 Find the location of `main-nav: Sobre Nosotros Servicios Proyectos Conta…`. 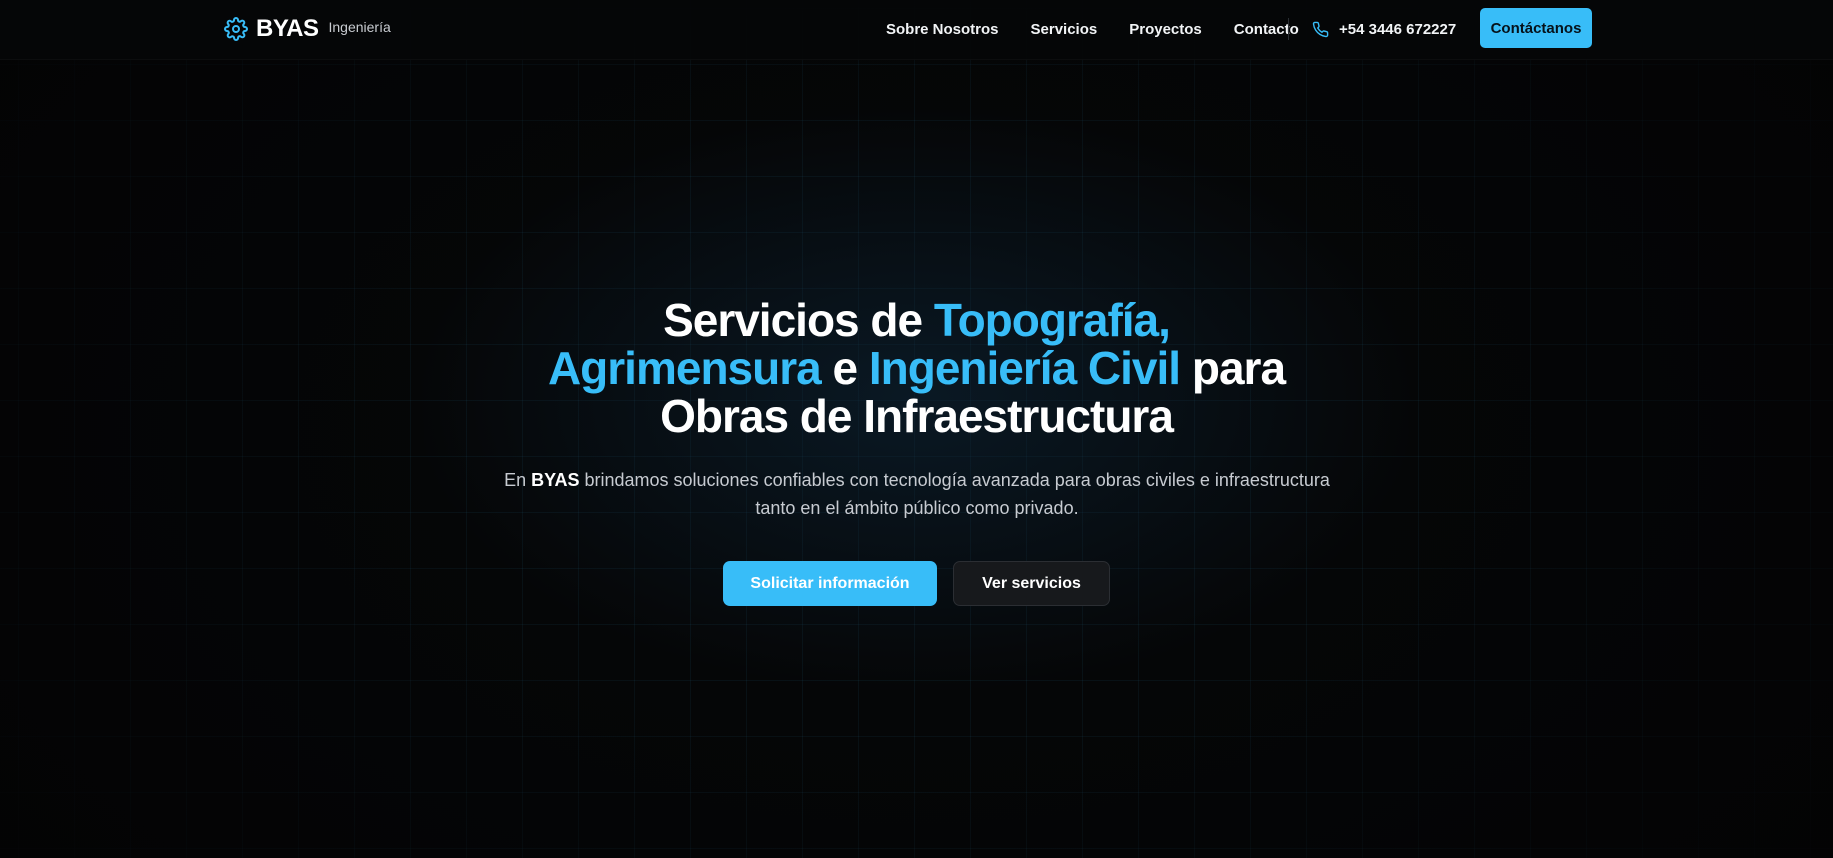

main-nav: Sobre Nosotros Servicios Proyectos Conta… is located at coordinates (1092, 29).